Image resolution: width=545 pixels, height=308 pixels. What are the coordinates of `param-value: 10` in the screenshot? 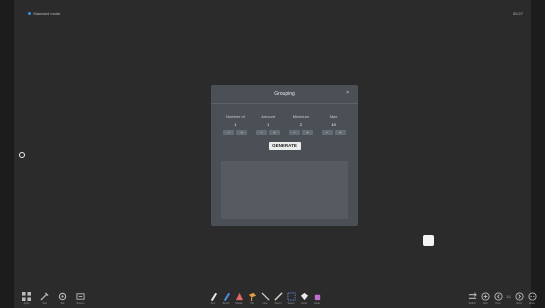 It's located at (333, 124).